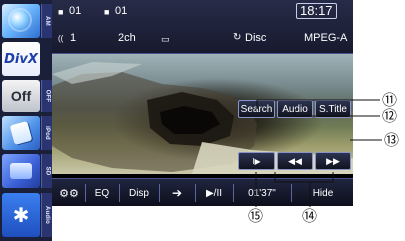 This screenshot has height=241, width=405. I want to click on source-tile-off: Off, so click(21, 96).